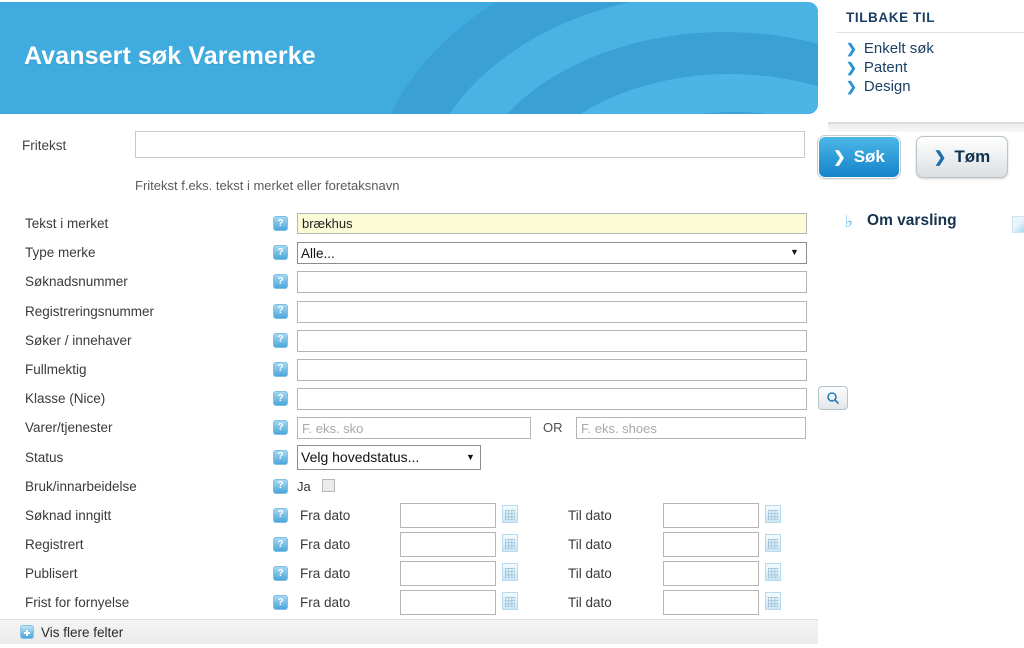 This screenshot has width=1024, height=648. What do you see at coordinates (54, 545) in the screenshot?
I see `field-label: Registrert` at bounding box center [54, 545].